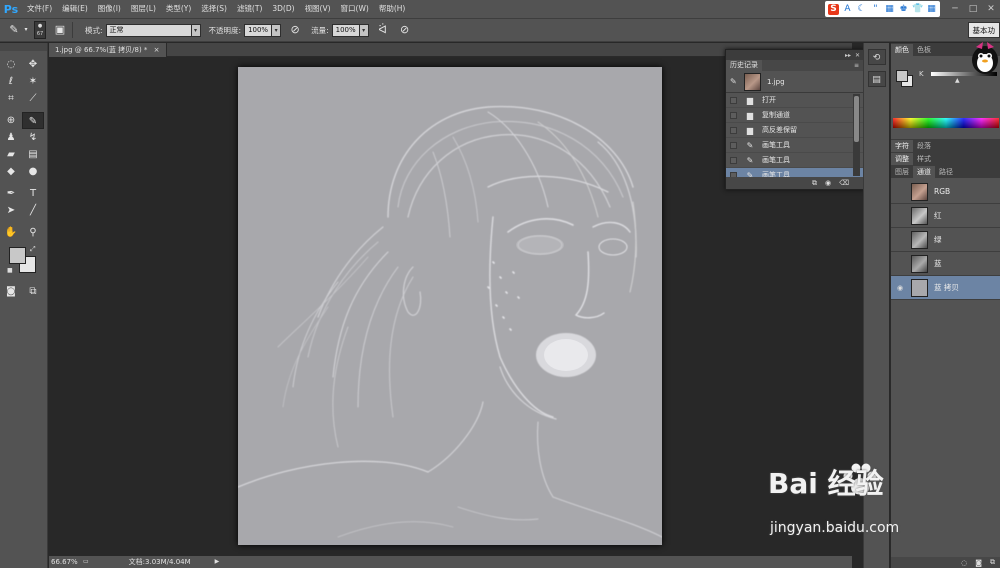  I want to click on save-selection-icon: ◙, so click(978, 563).